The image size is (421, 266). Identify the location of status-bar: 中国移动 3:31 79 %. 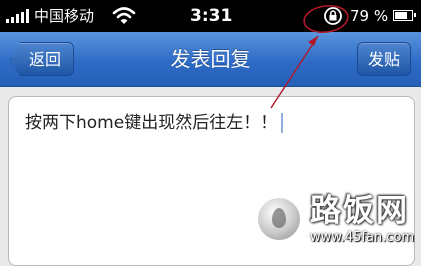
(210, 16).